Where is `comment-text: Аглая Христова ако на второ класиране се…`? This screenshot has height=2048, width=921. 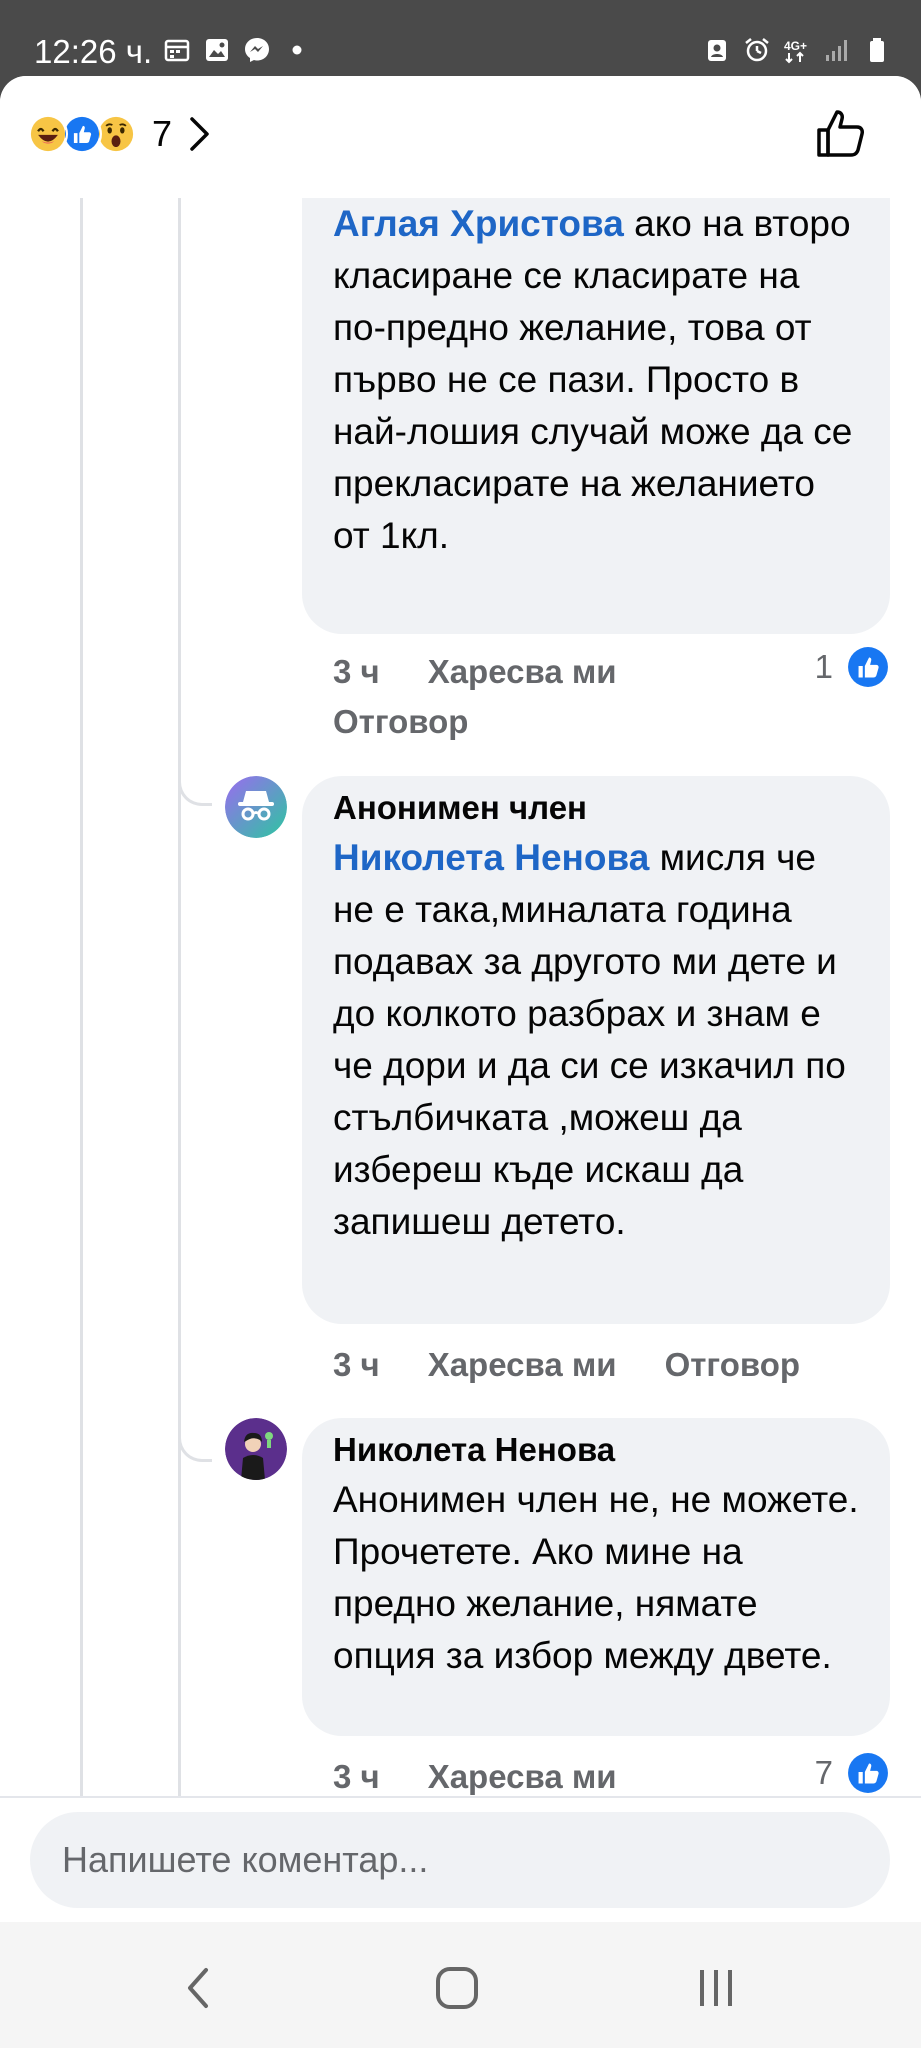
comment-text: Аглая Христова ако на второ класиране се… is located at coordinates (593, 379).